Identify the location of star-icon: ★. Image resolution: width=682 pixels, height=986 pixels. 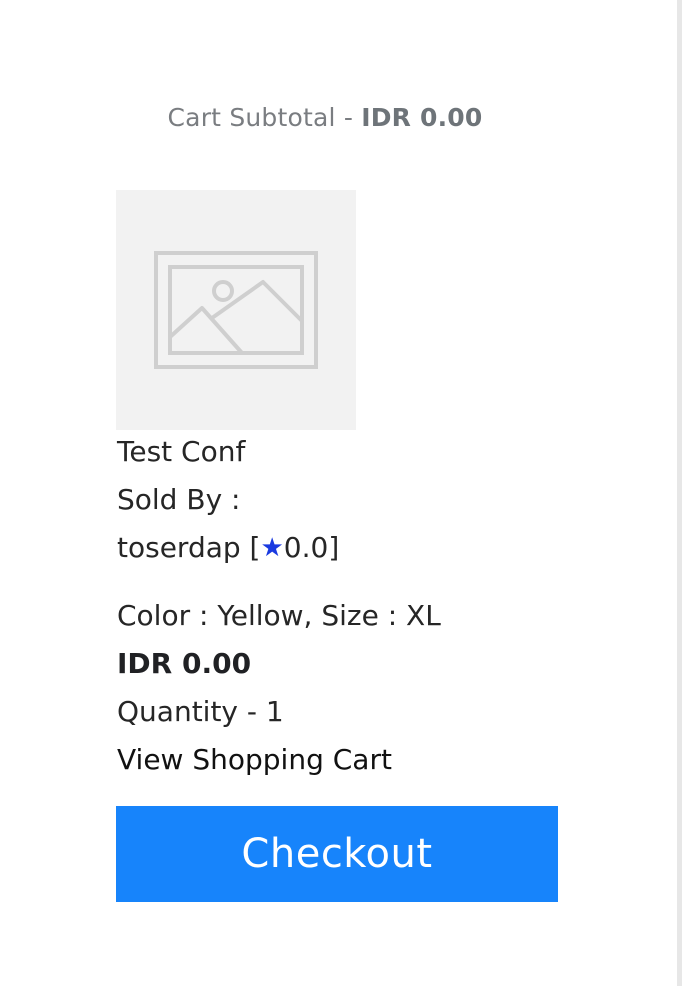
(272, 548).